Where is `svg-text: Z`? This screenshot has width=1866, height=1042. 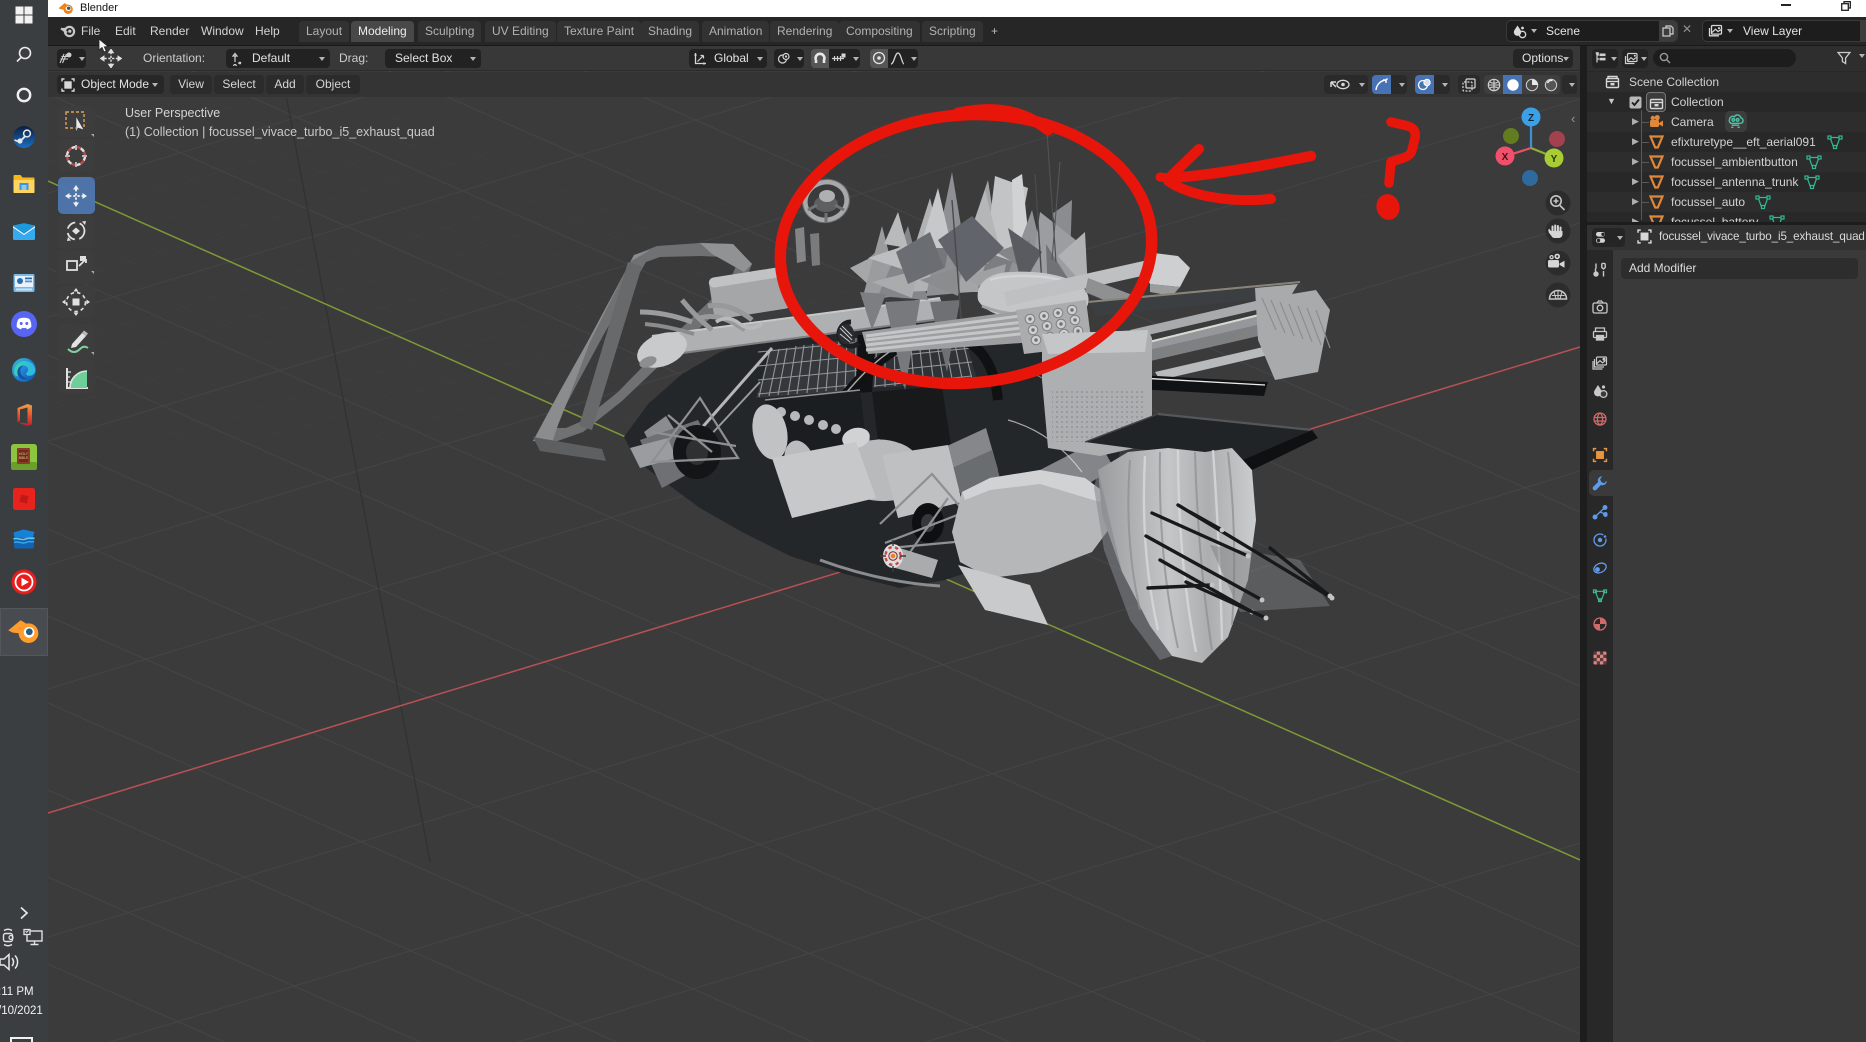
svg-text: Z is located at coordinates (1531, 118).